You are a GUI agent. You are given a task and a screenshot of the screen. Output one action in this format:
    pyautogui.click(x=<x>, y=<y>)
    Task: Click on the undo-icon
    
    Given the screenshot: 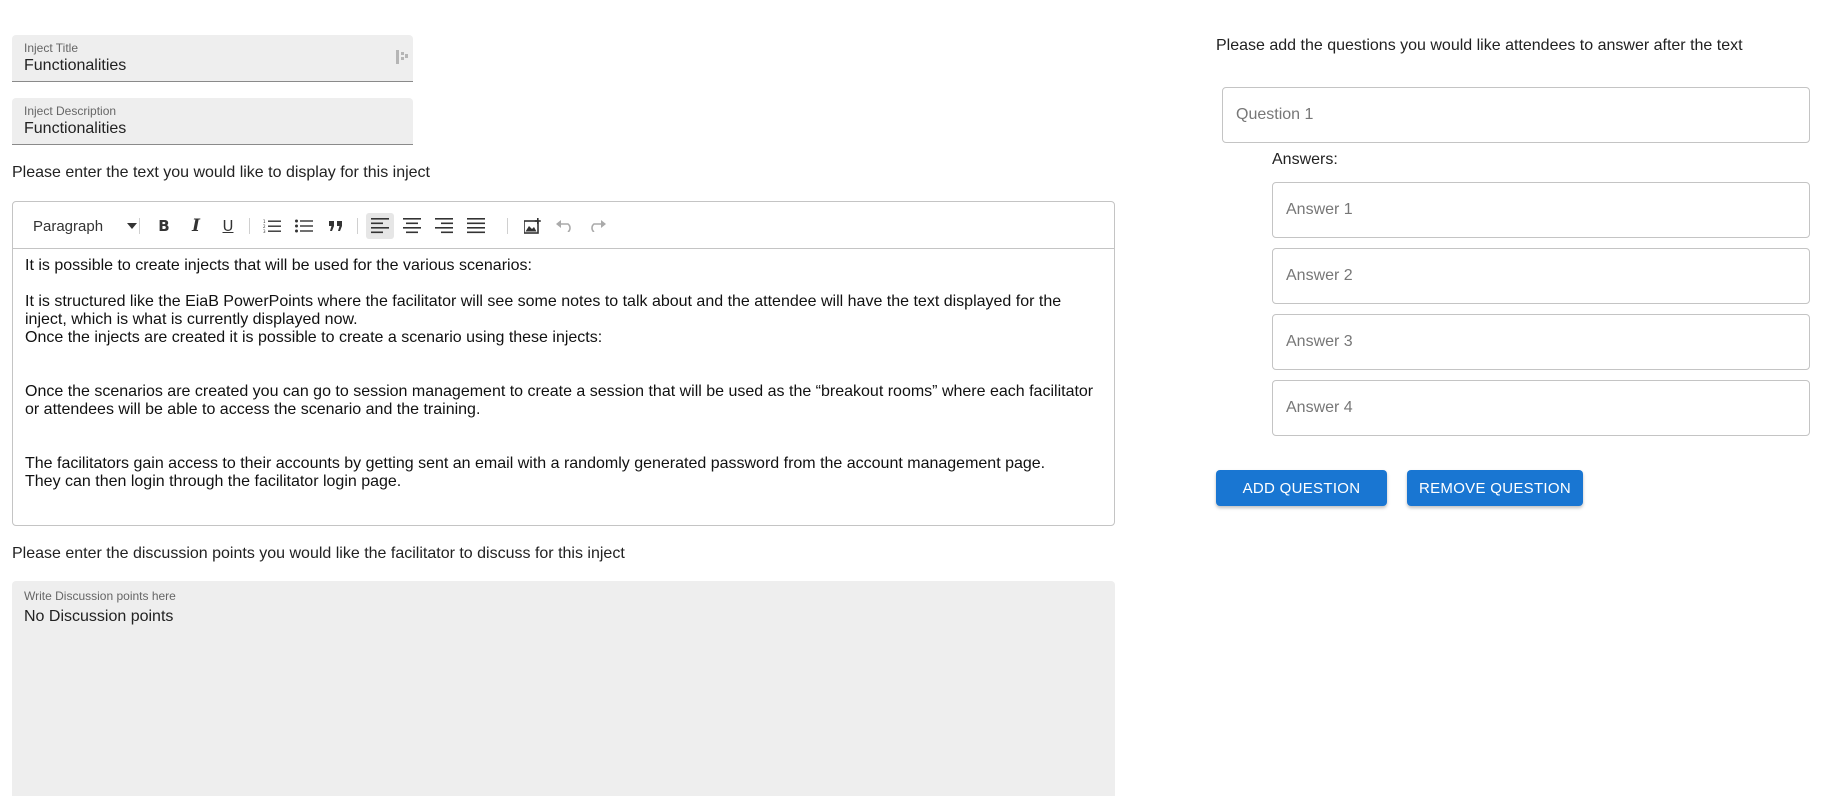 What is the action you would take?
    pyautogui.click(x=563, y=226)
    